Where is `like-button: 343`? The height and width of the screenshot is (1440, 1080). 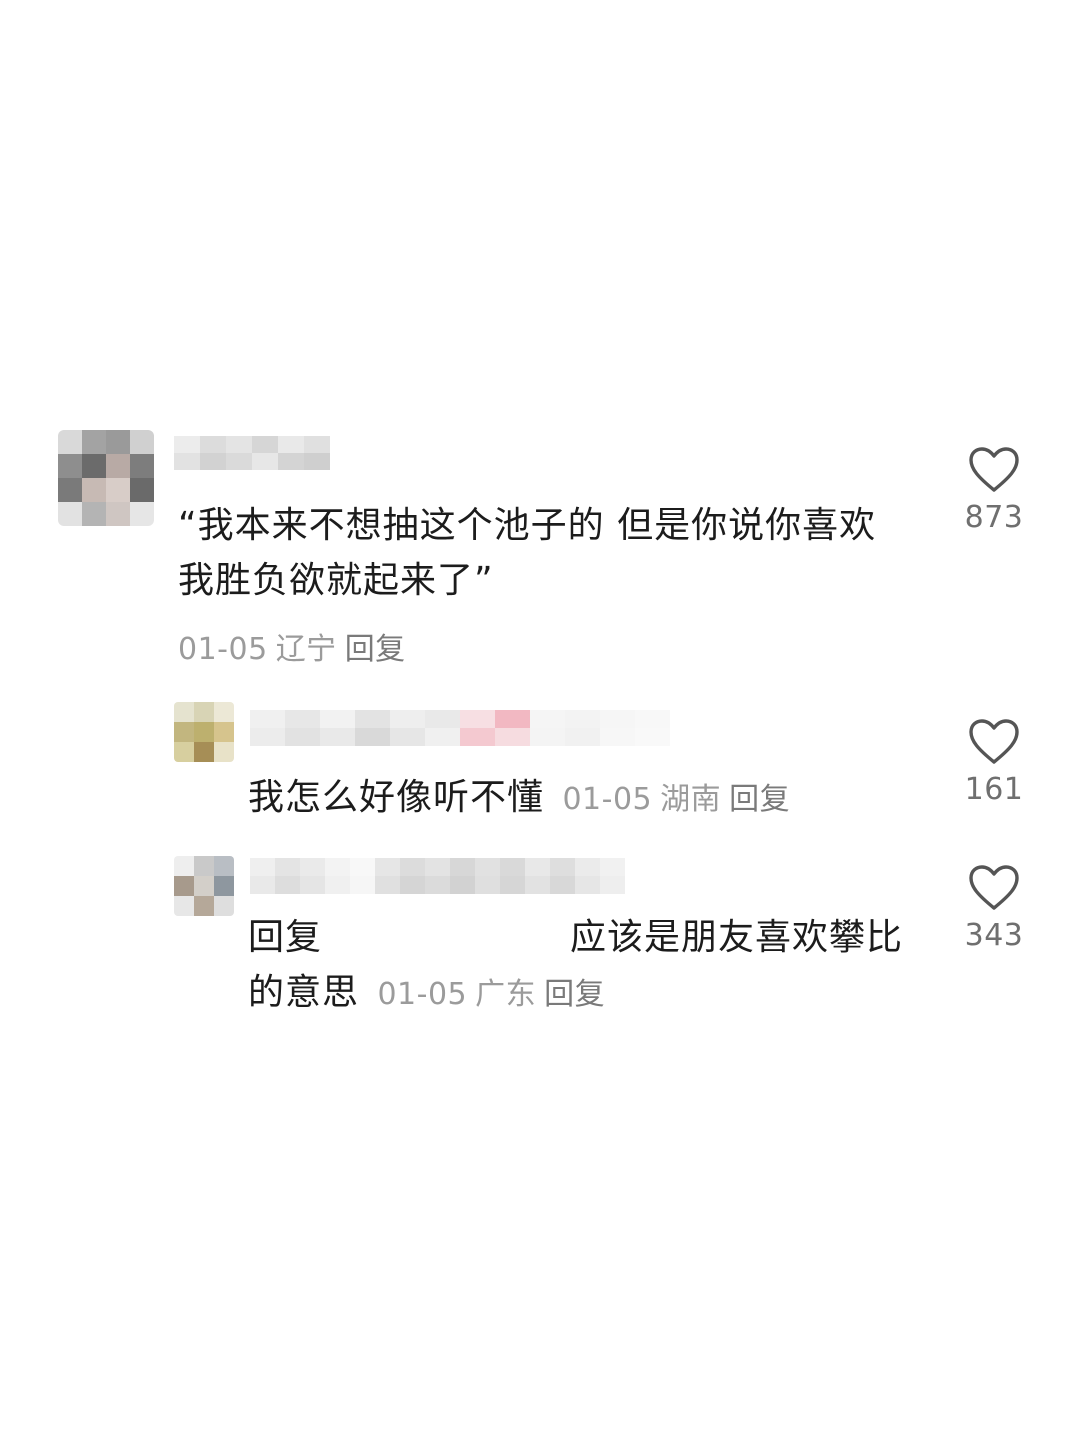 like-button: 343 is located at coordinates (994, 908).